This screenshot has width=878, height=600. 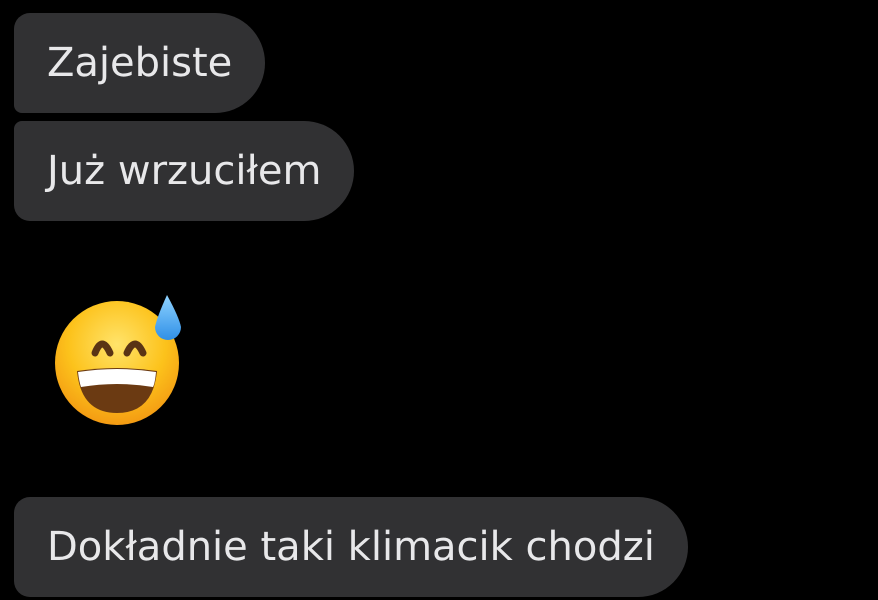 What do you see at coordinates (351, 547) in the screenshot?
I see `message-bubble: Dokładnie taki klimacik chodzi` at bounding box center [351, 547].